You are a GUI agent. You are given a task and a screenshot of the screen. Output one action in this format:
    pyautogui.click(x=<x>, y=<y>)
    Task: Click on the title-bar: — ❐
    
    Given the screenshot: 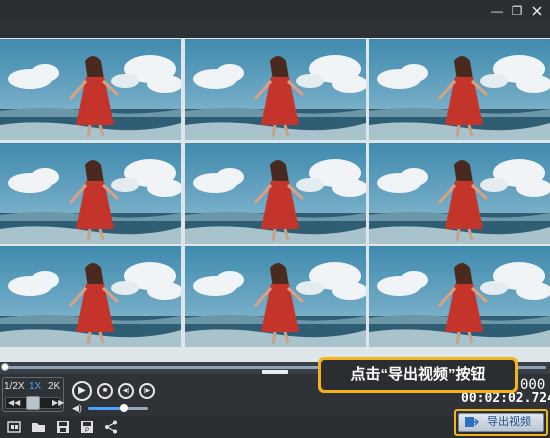 What is the action you would take?
    pyautogui.click(x=275, y=11)
    